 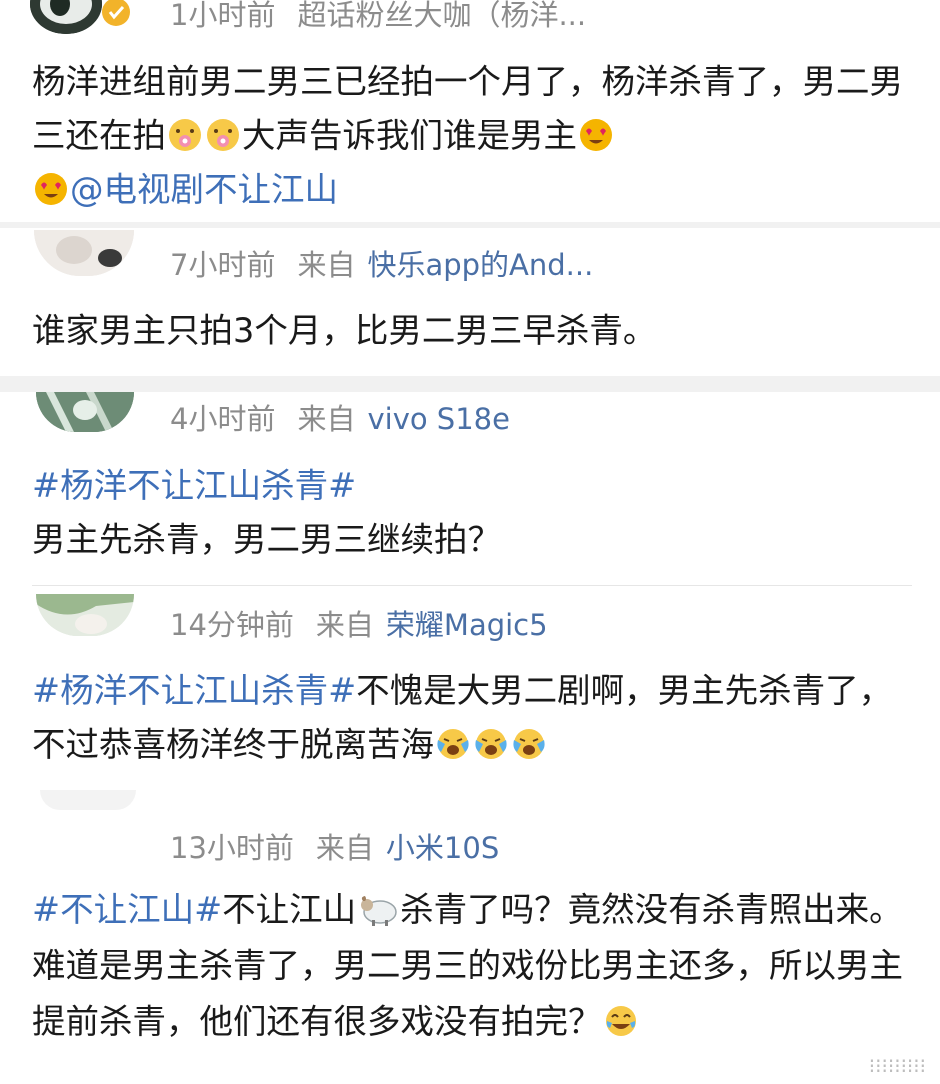 What do you see at coordinates (897, 1066) in the screenshot?
I see `watermark: ⁝⁝⁝⁝⁝⁝⁝⁝⁝` at bounding box center [897, 1066].